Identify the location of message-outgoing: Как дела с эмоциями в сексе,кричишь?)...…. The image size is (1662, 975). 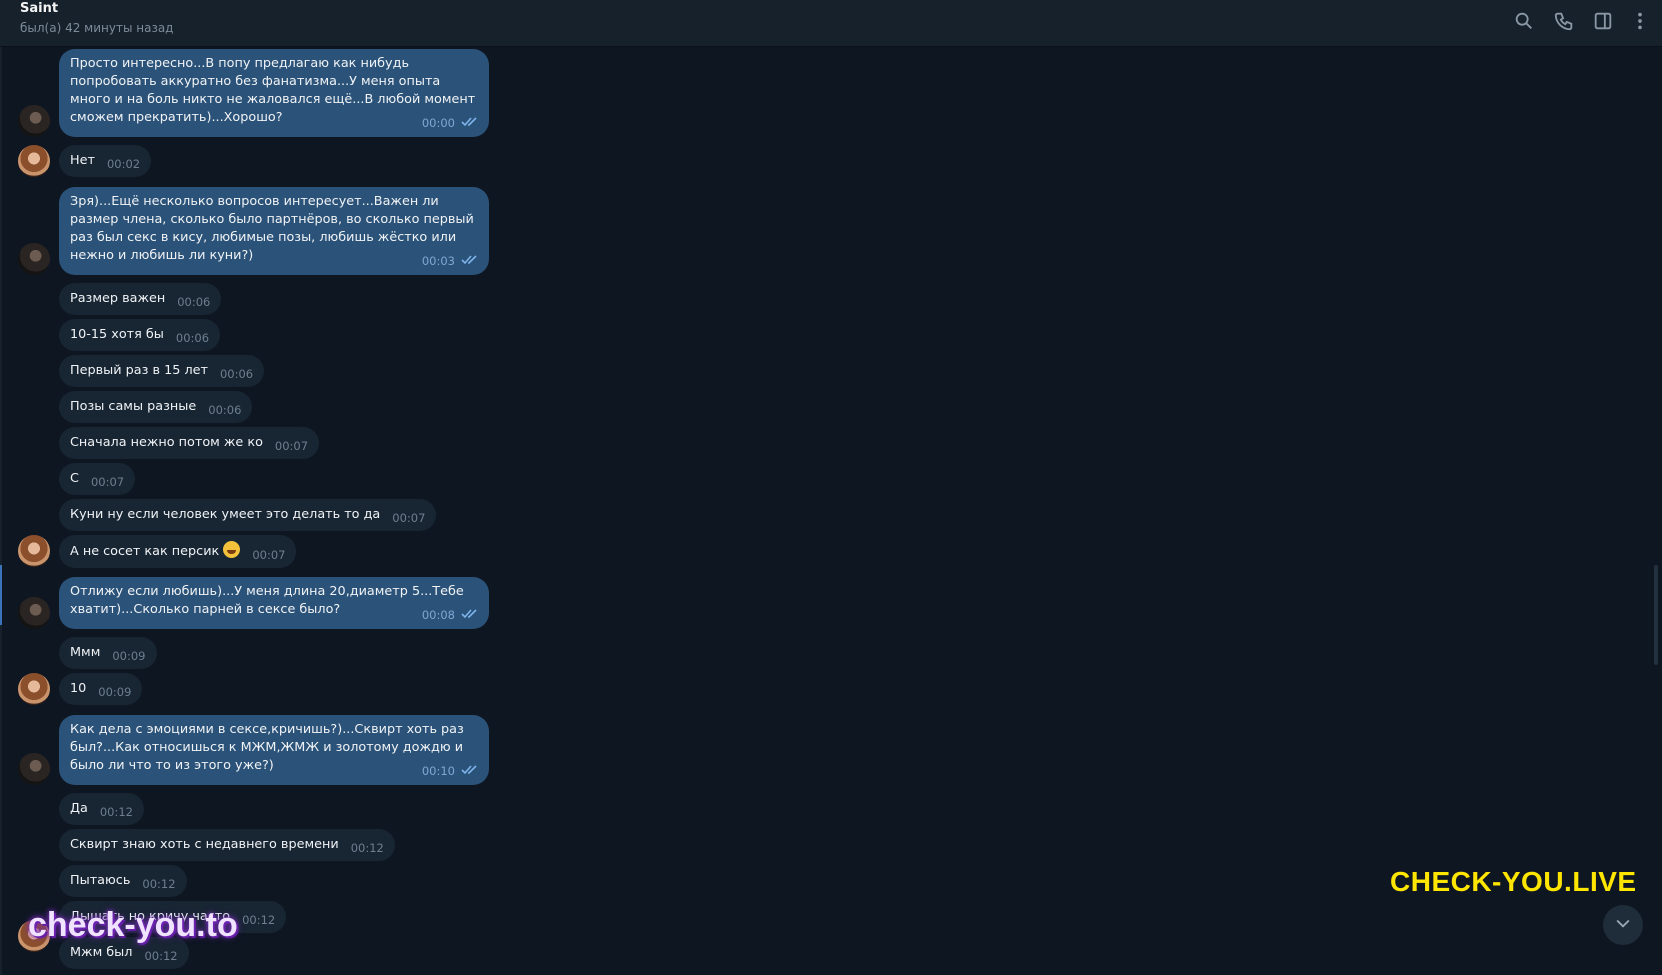
(274, 750).